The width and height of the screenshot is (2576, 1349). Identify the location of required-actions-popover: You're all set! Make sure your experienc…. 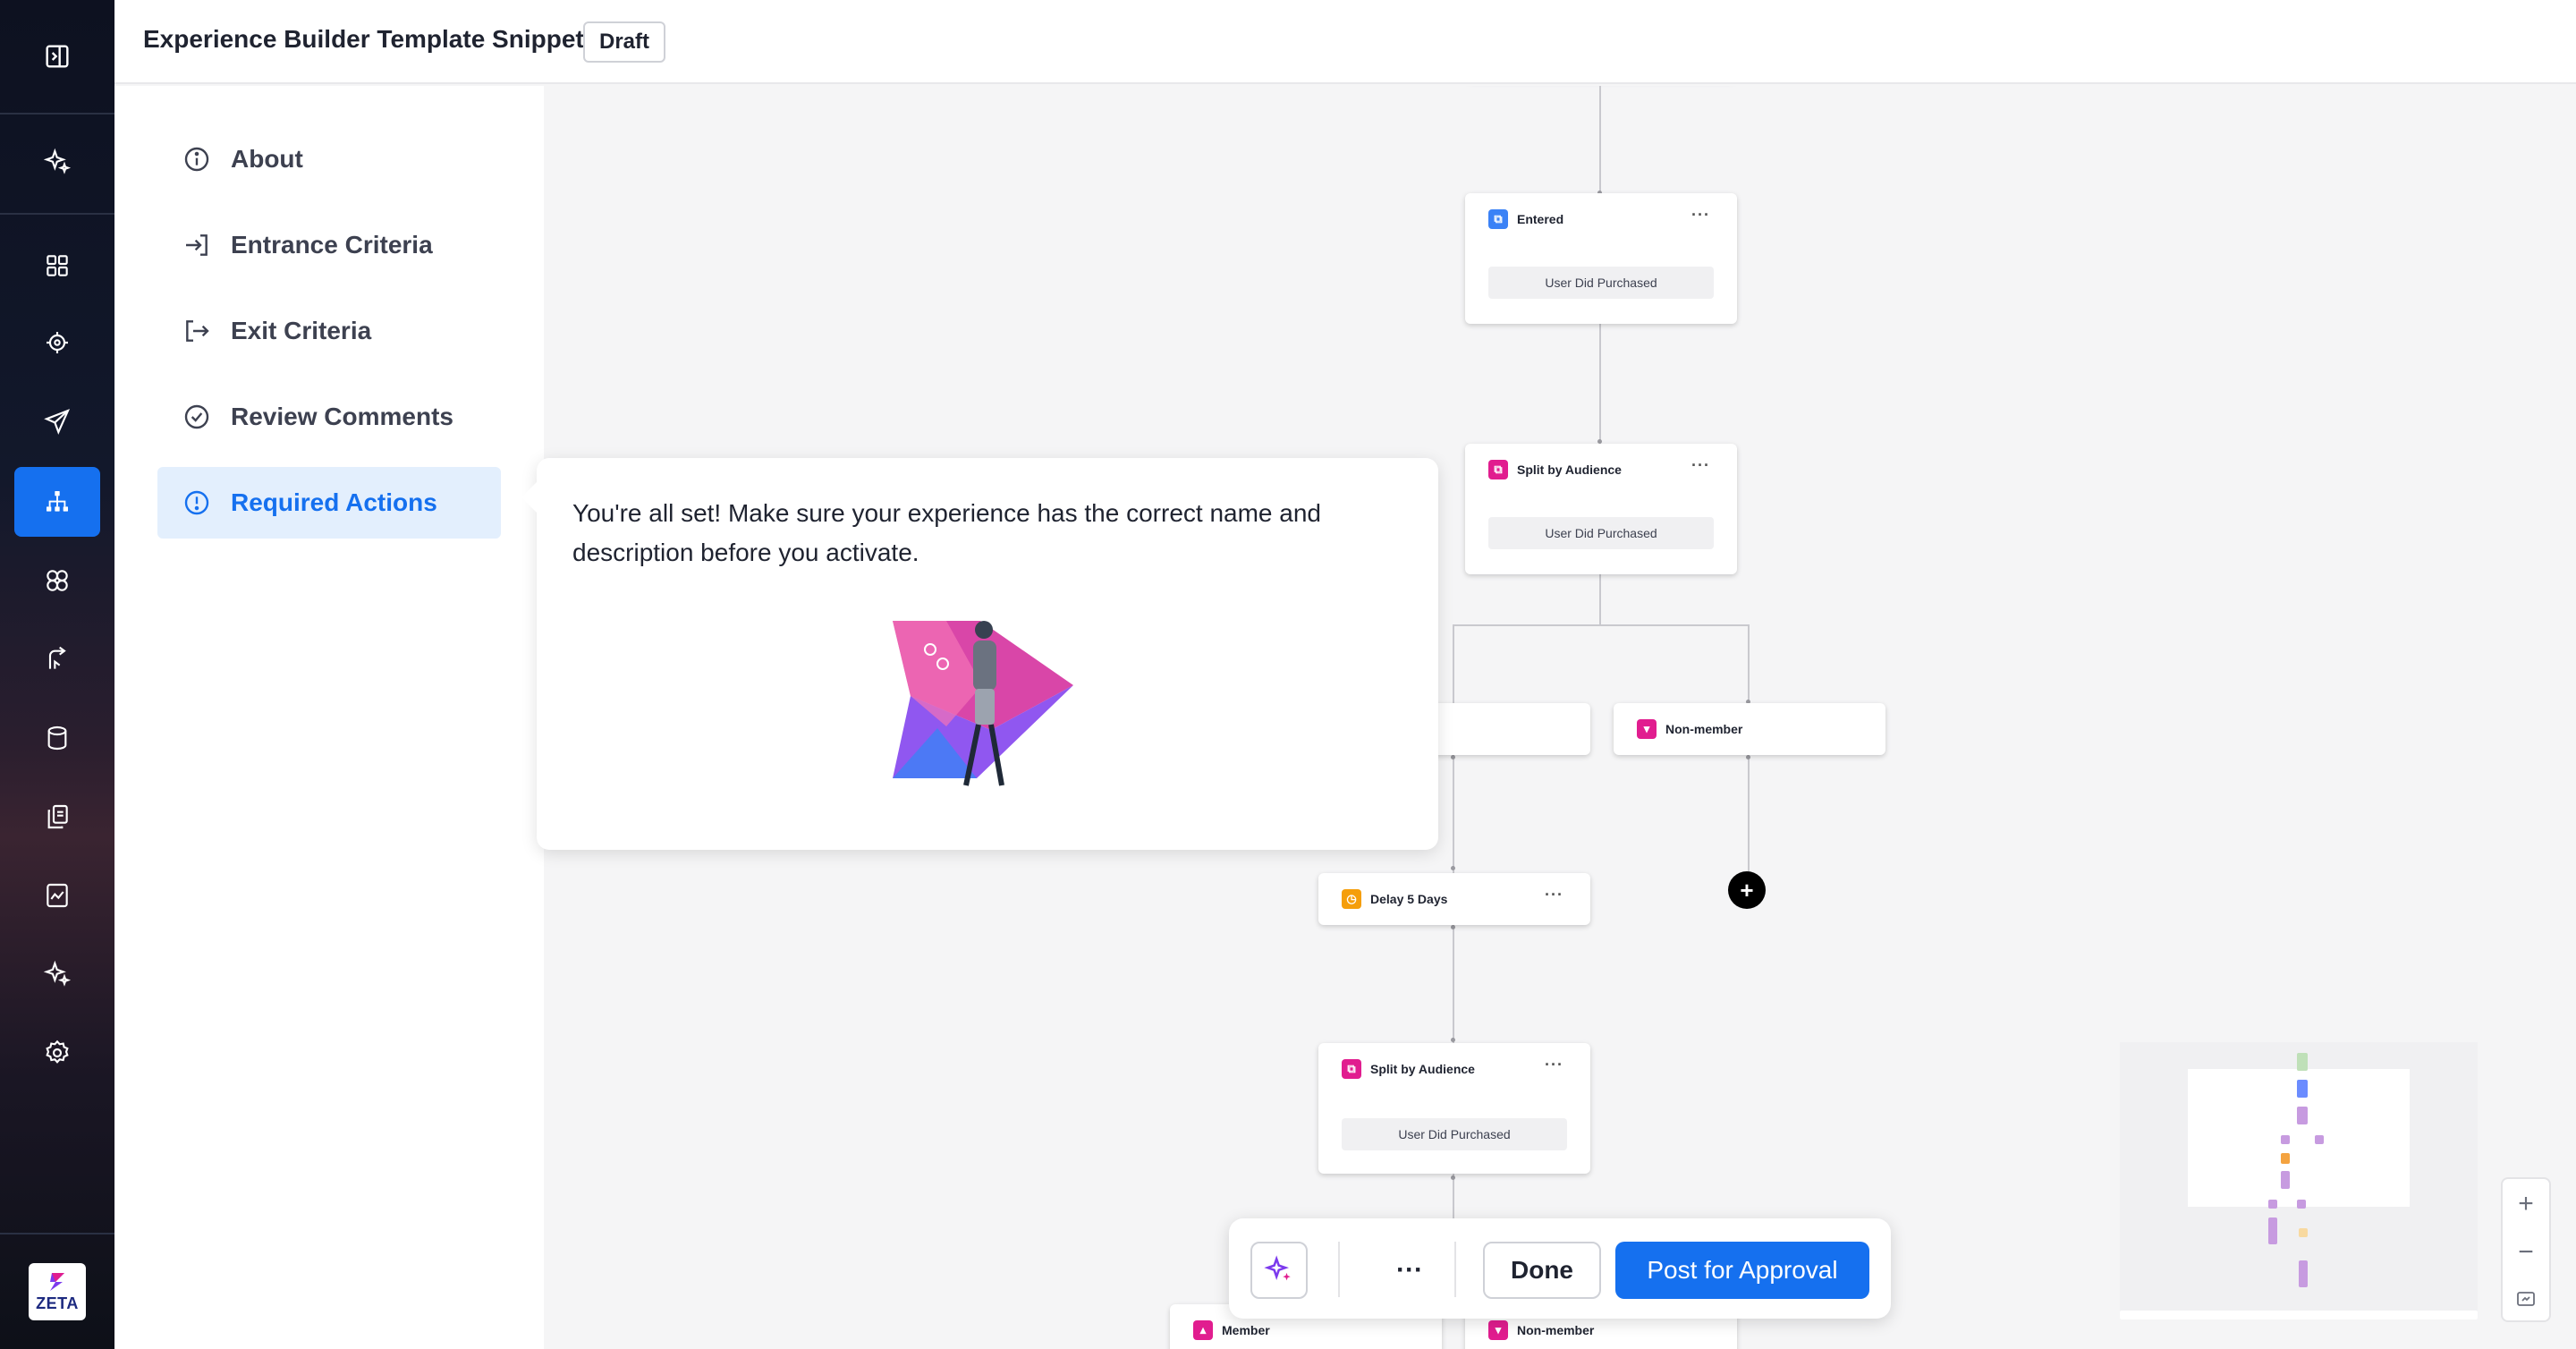
(979, 654).